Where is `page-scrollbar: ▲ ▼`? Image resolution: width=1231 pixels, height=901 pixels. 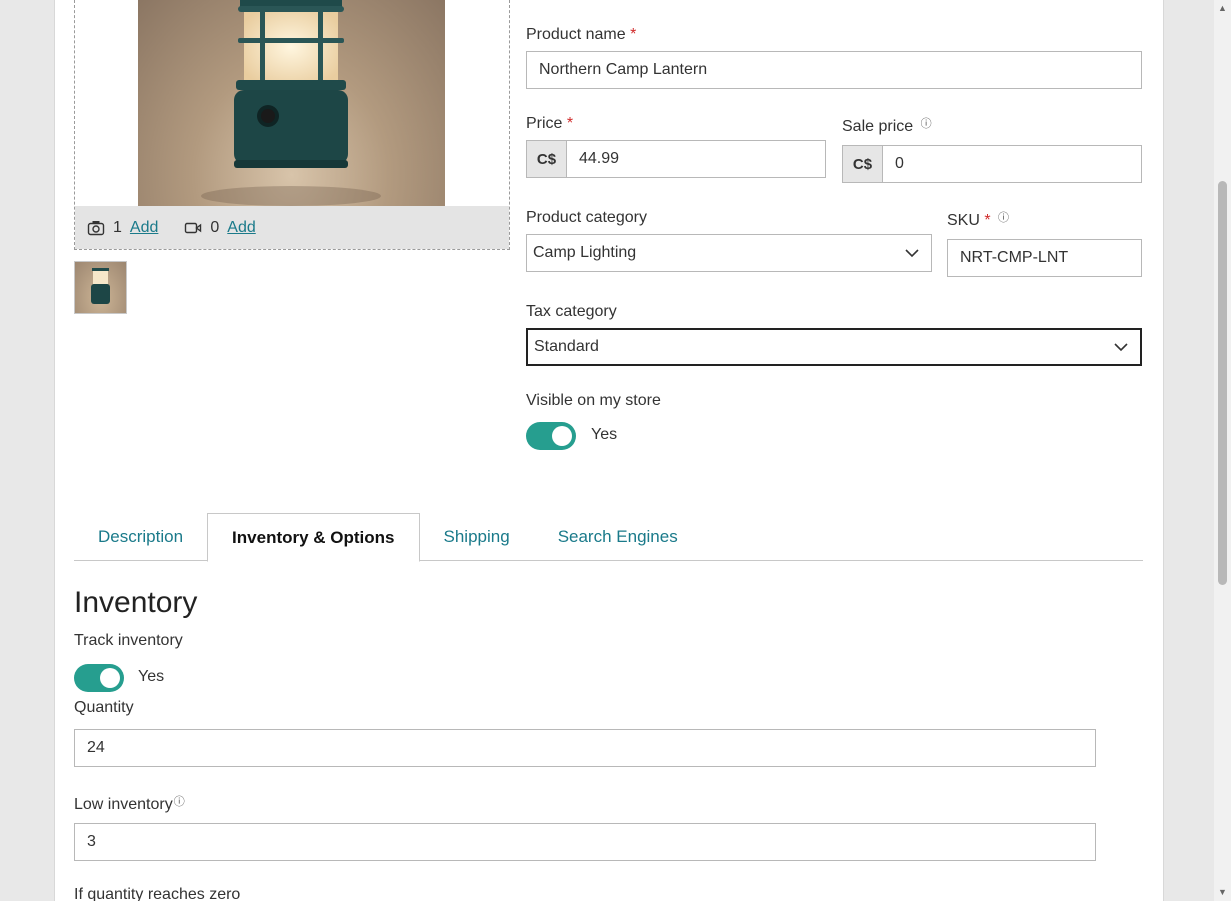 page-scrollbar: ▲ ▼ is located at coordinates (1222, 450).